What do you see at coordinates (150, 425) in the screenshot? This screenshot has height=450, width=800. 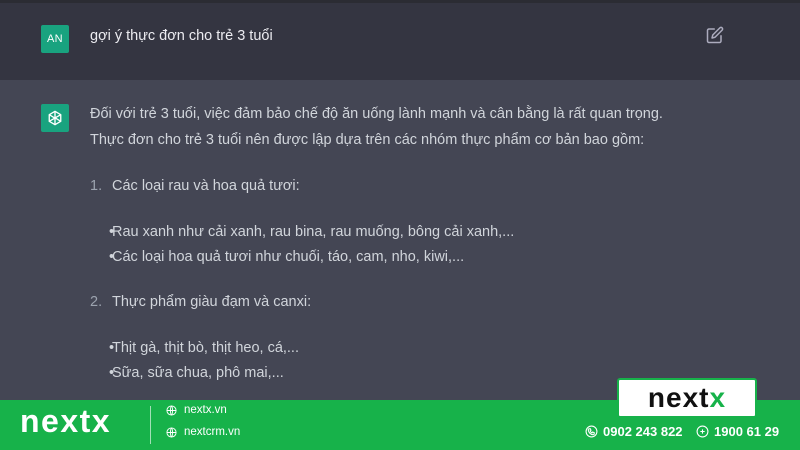 I see `footer-divider` at bounding box center [150, 425].